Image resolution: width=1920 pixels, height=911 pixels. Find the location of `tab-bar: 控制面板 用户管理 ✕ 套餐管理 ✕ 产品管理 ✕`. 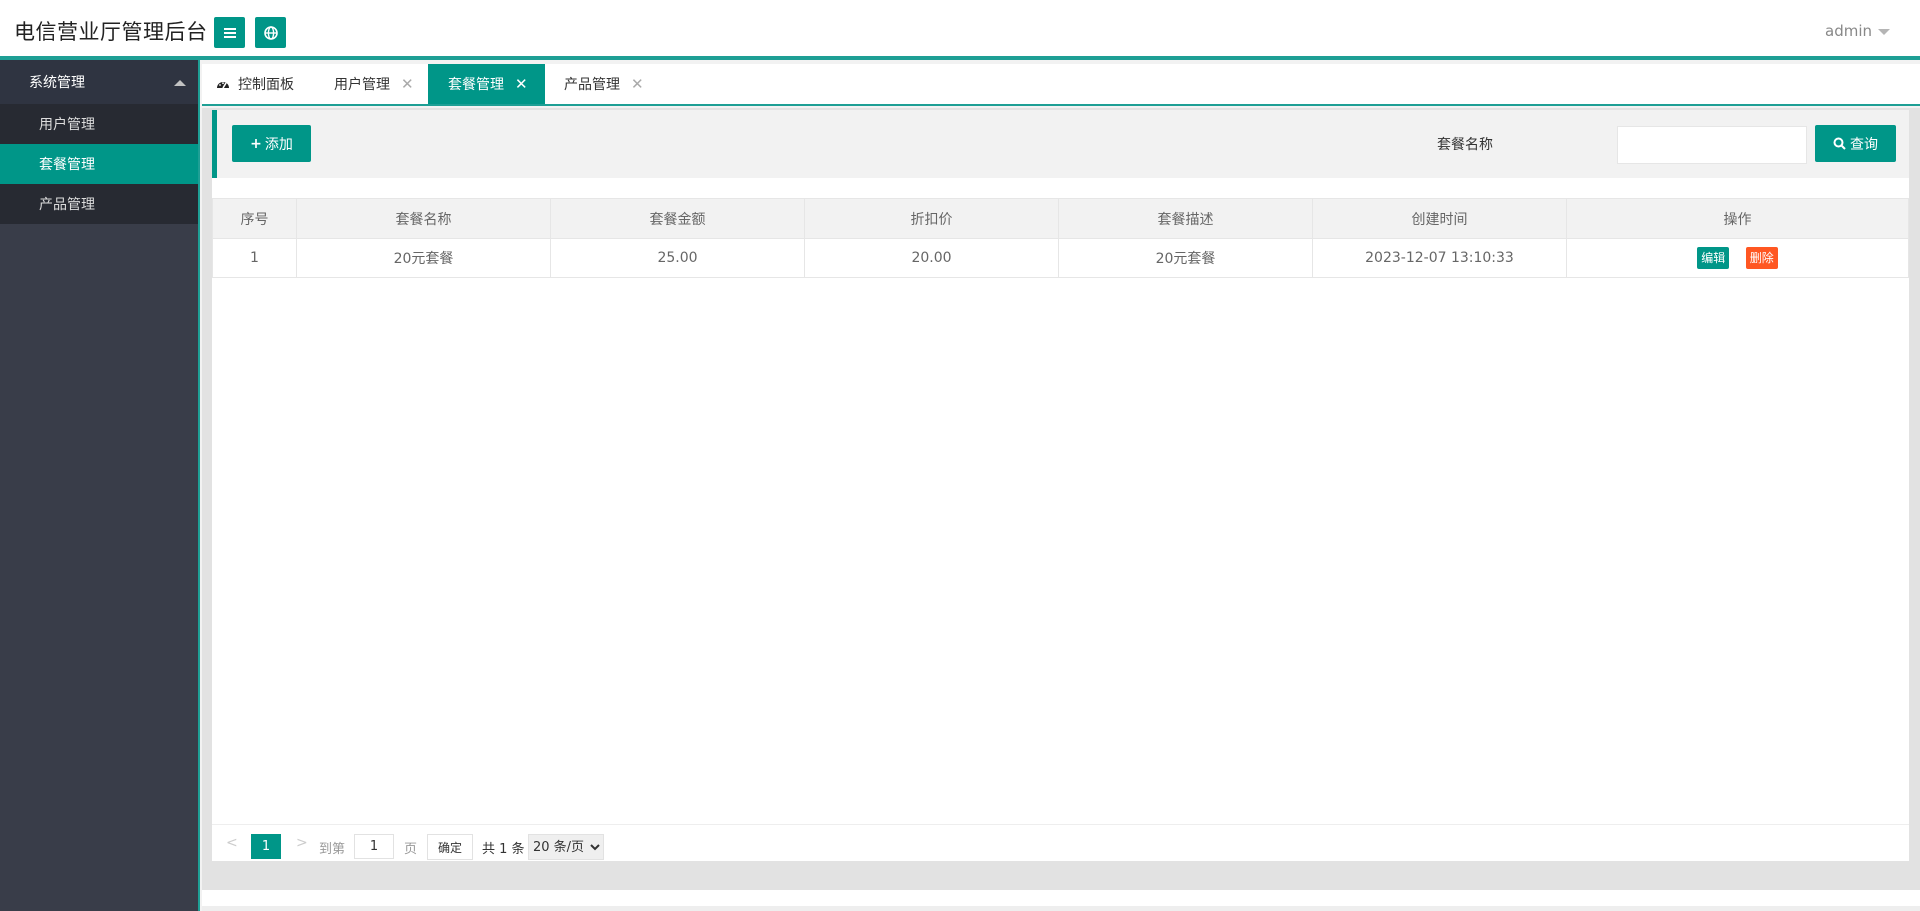

tab-bar: 控制面板 用户管理 ✕ 套餐管理 ✕ 产品管理 ✕ is located at coordinates (1061, 85).